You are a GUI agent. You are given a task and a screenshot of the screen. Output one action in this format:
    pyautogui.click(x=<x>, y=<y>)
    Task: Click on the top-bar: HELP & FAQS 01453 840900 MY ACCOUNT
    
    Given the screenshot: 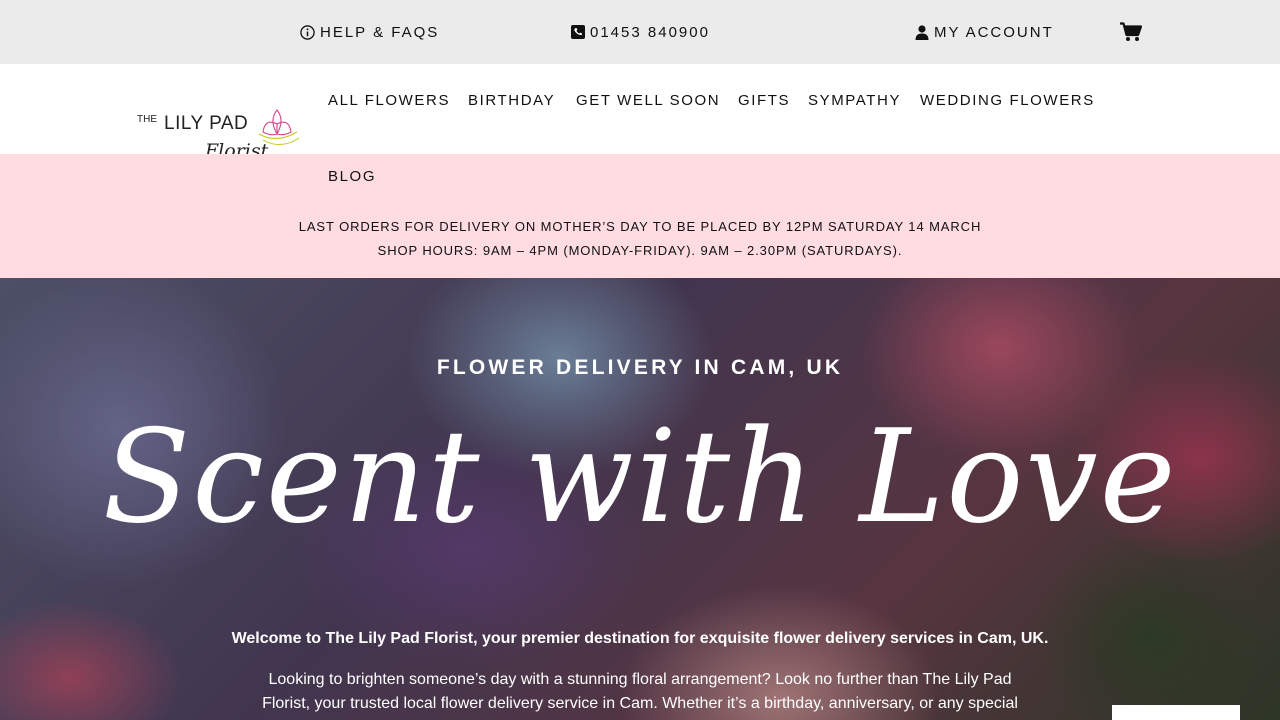 What is the action you would take?
    pyautogui.click(x=640, y=32)
    